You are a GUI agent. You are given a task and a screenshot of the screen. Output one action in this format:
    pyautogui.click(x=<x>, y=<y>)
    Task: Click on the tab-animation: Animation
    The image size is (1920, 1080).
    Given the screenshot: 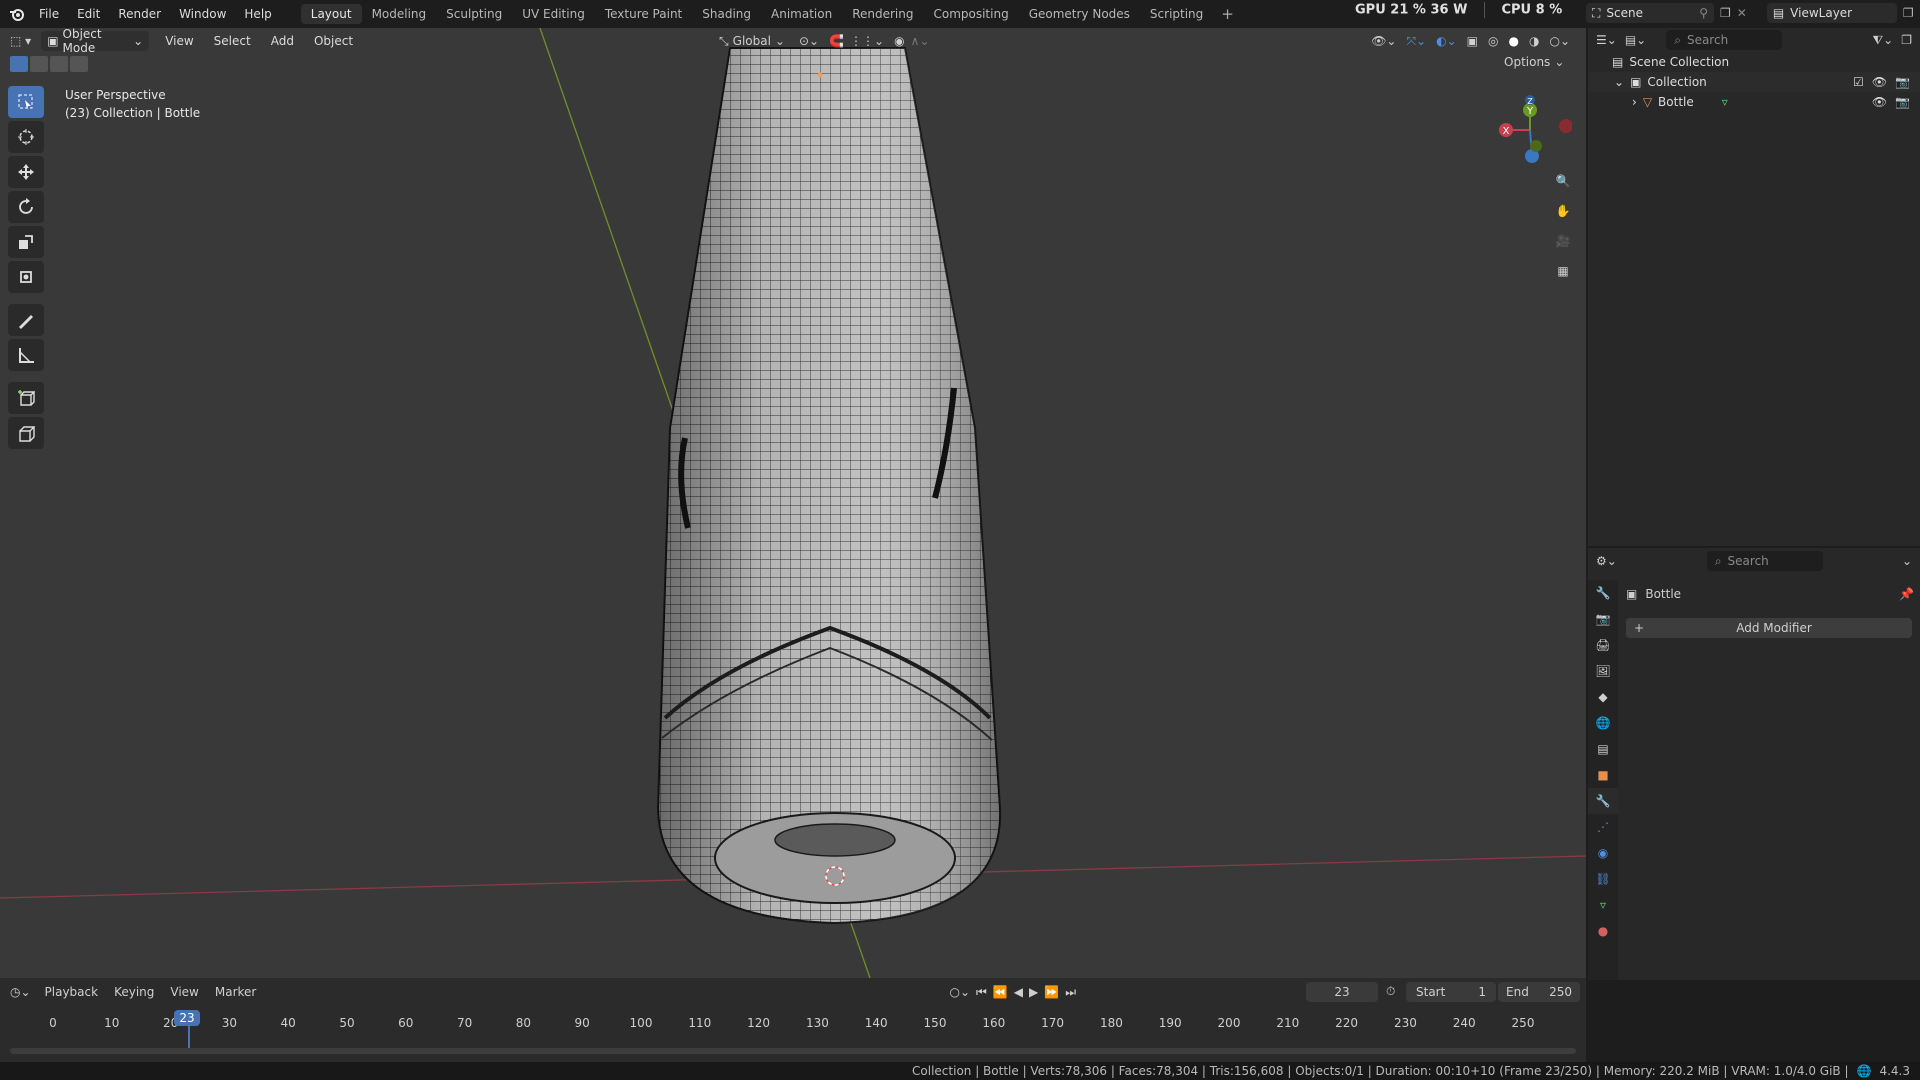 What is the action you would take?
    pyautogui.click(x=801, y=14)
    